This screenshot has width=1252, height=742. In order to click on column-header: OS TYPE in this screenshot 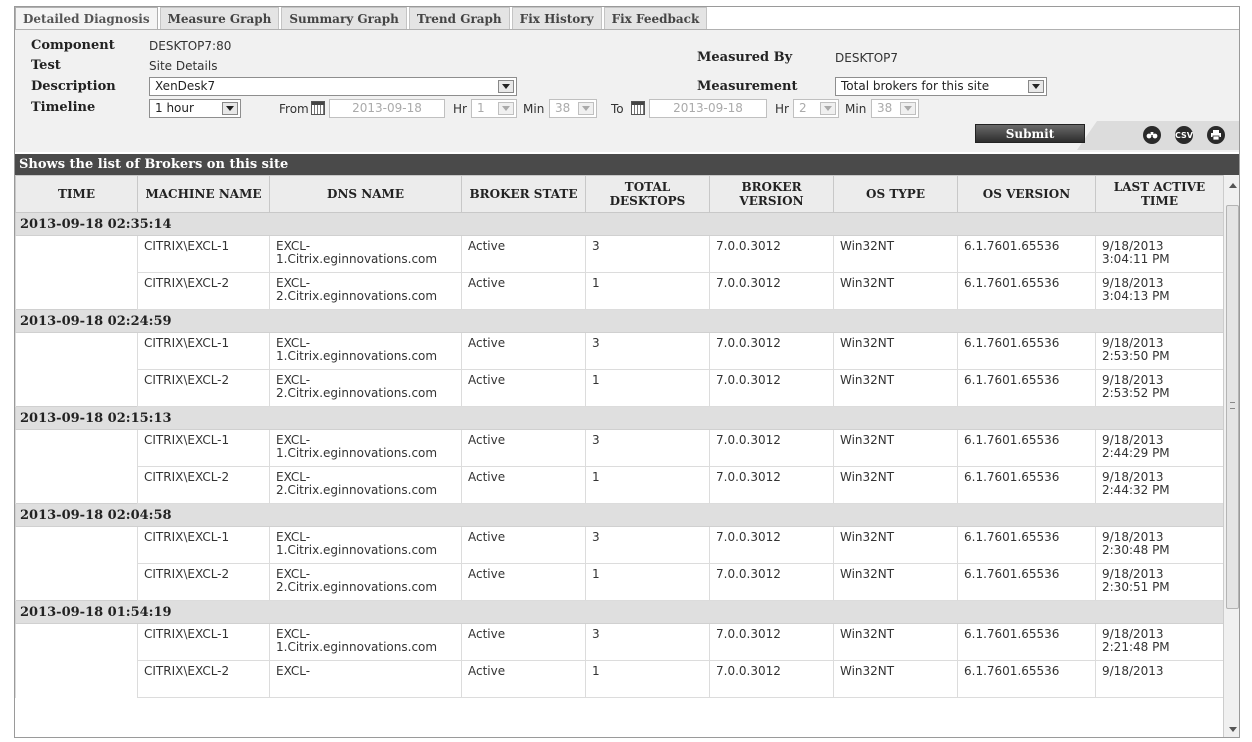, I will do `click(895, 194)`.